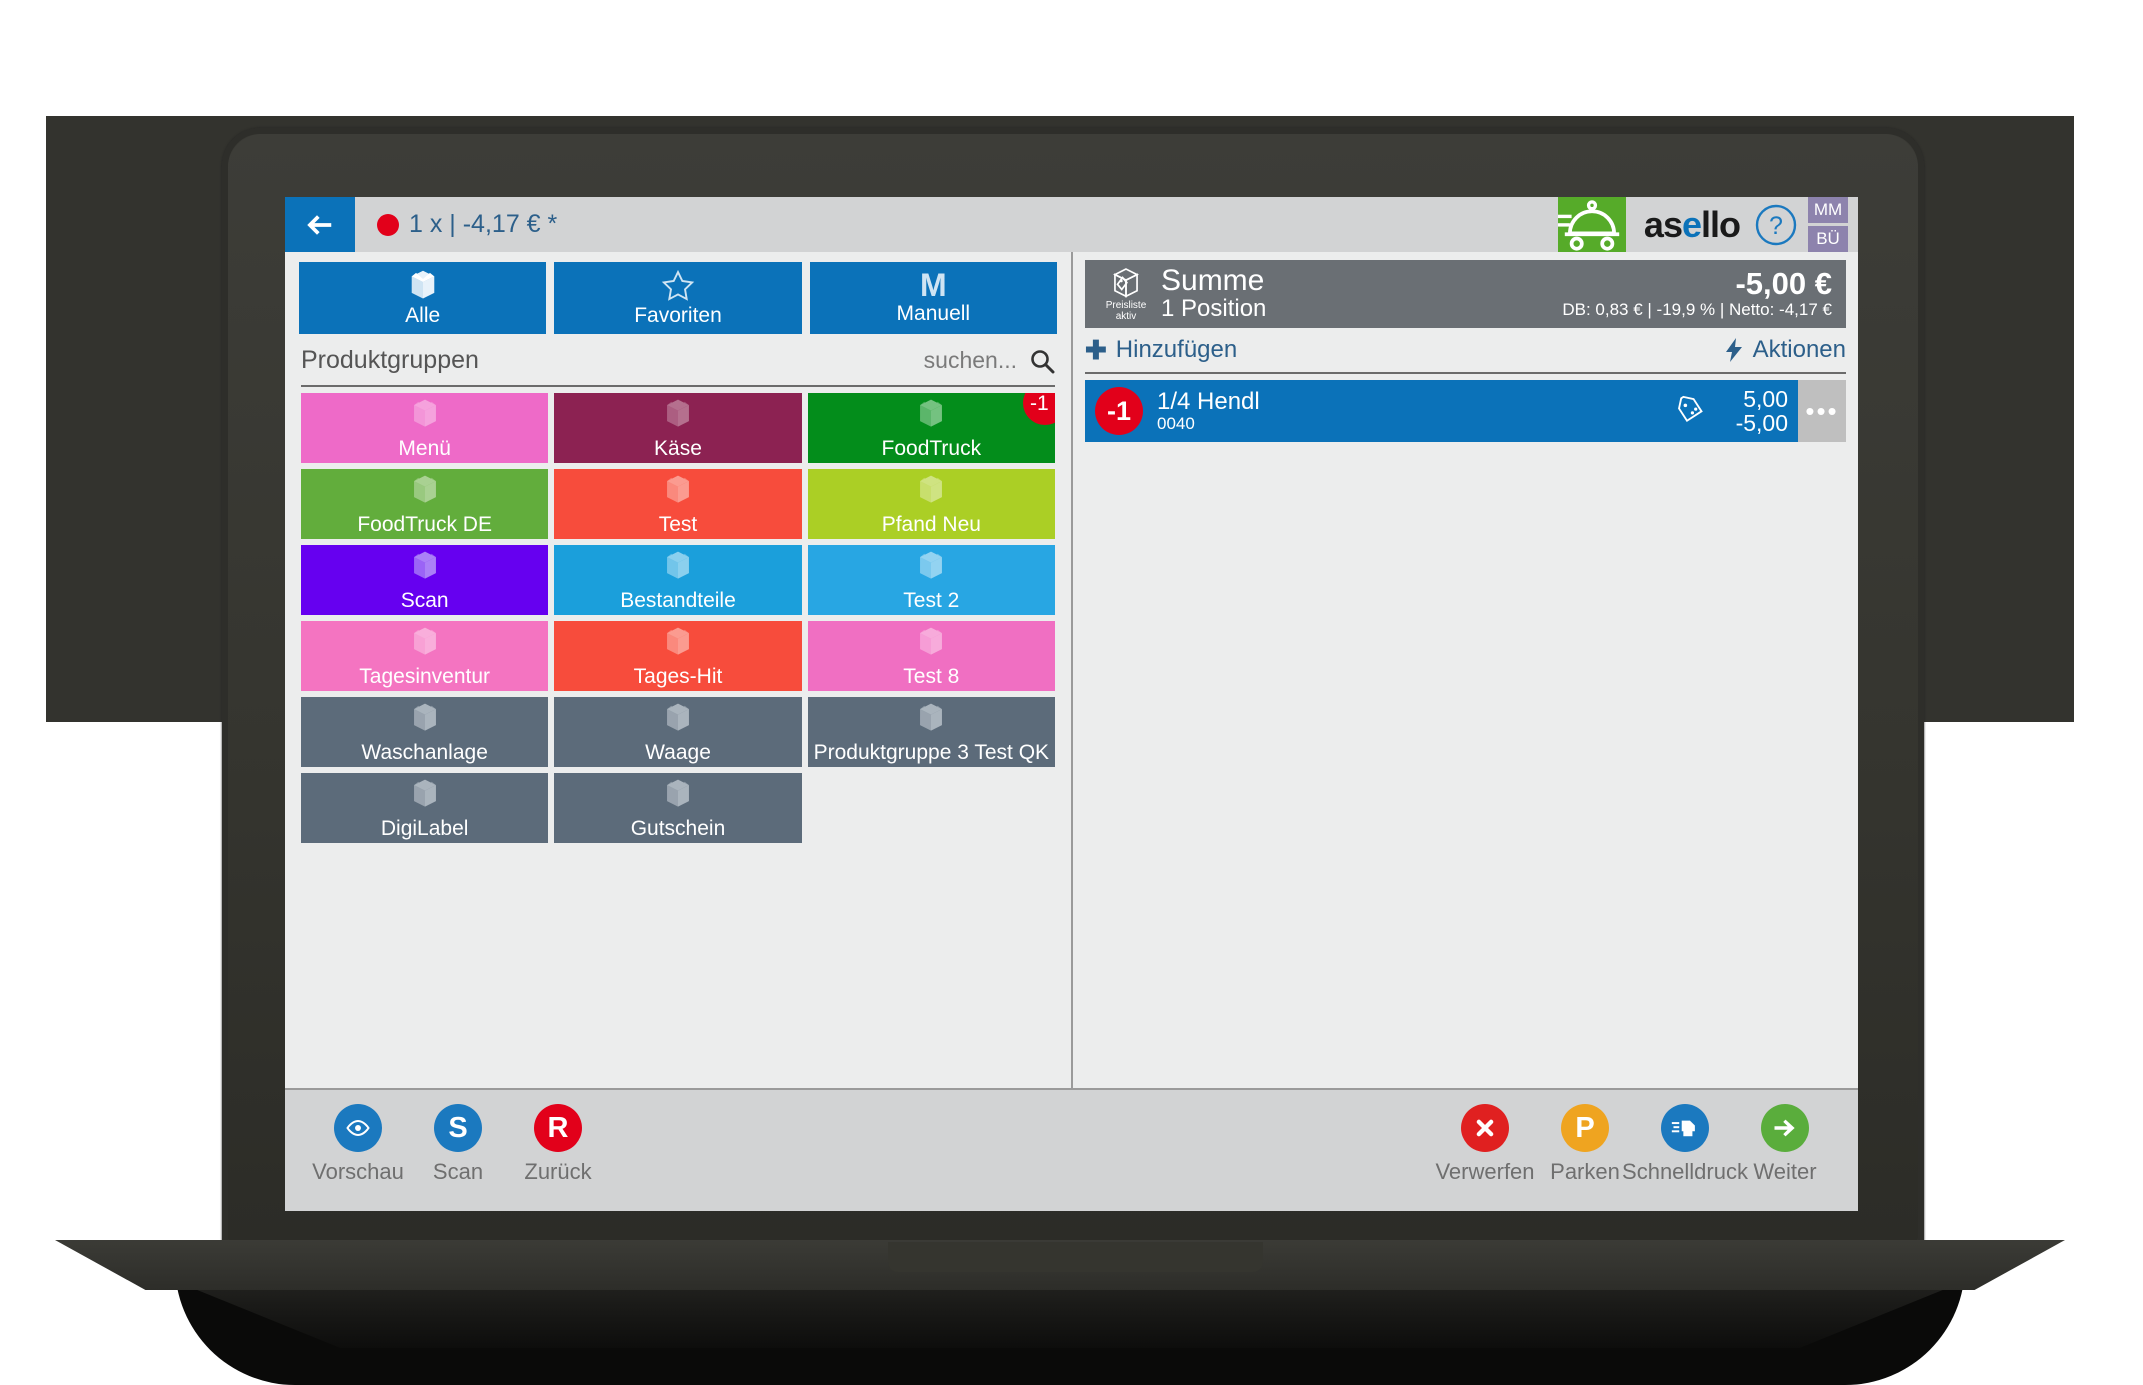 Image resolution: width=2143 pixels, height=1385 pixels. I want to click on user-badge-primary: MM, so click(1828, 210).